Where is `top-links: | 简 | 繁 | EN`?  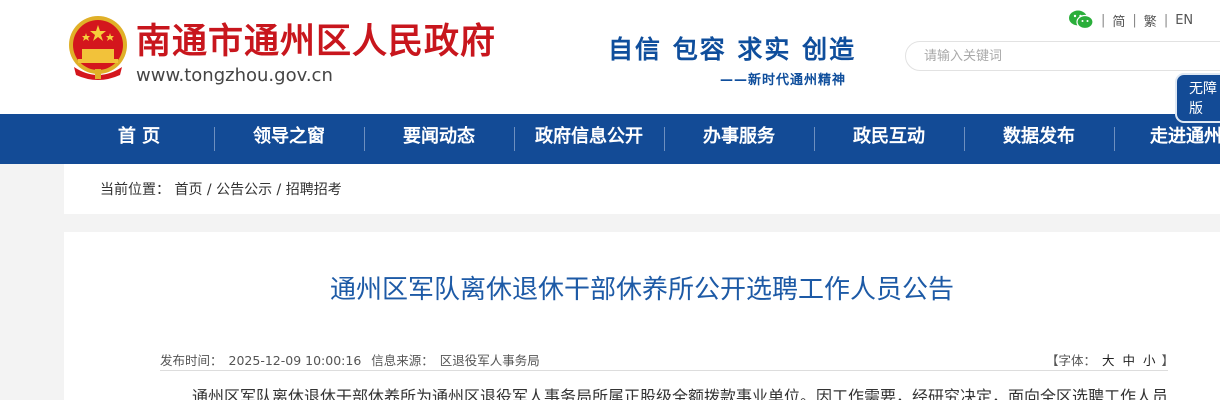 top-links: | 简 | 繁 | EN is located at coordinates (1130, 20).